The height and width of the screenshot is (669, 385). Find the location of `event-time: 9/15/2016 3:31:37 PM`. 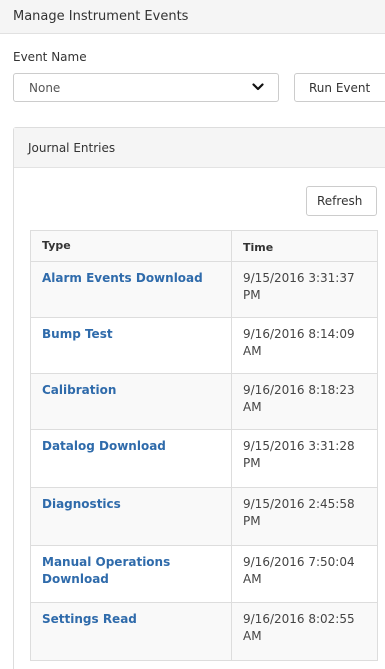

event-time: 9/15/2016 3:31:37 PM is located at coordinates (304, 289).